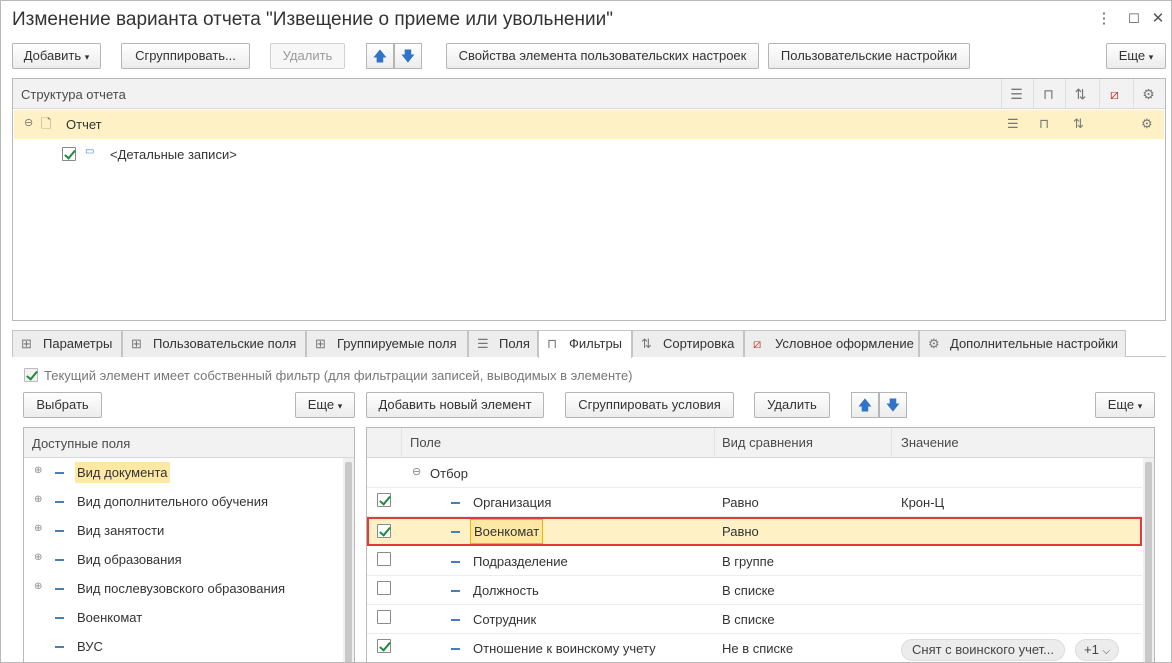 Image resolution: width=1172 pixels, height=663 pixels. What do you see at coordinates (31, 375) in the screenshot?
I see `own-filter-checkbox` at bounding box center [31, 375].